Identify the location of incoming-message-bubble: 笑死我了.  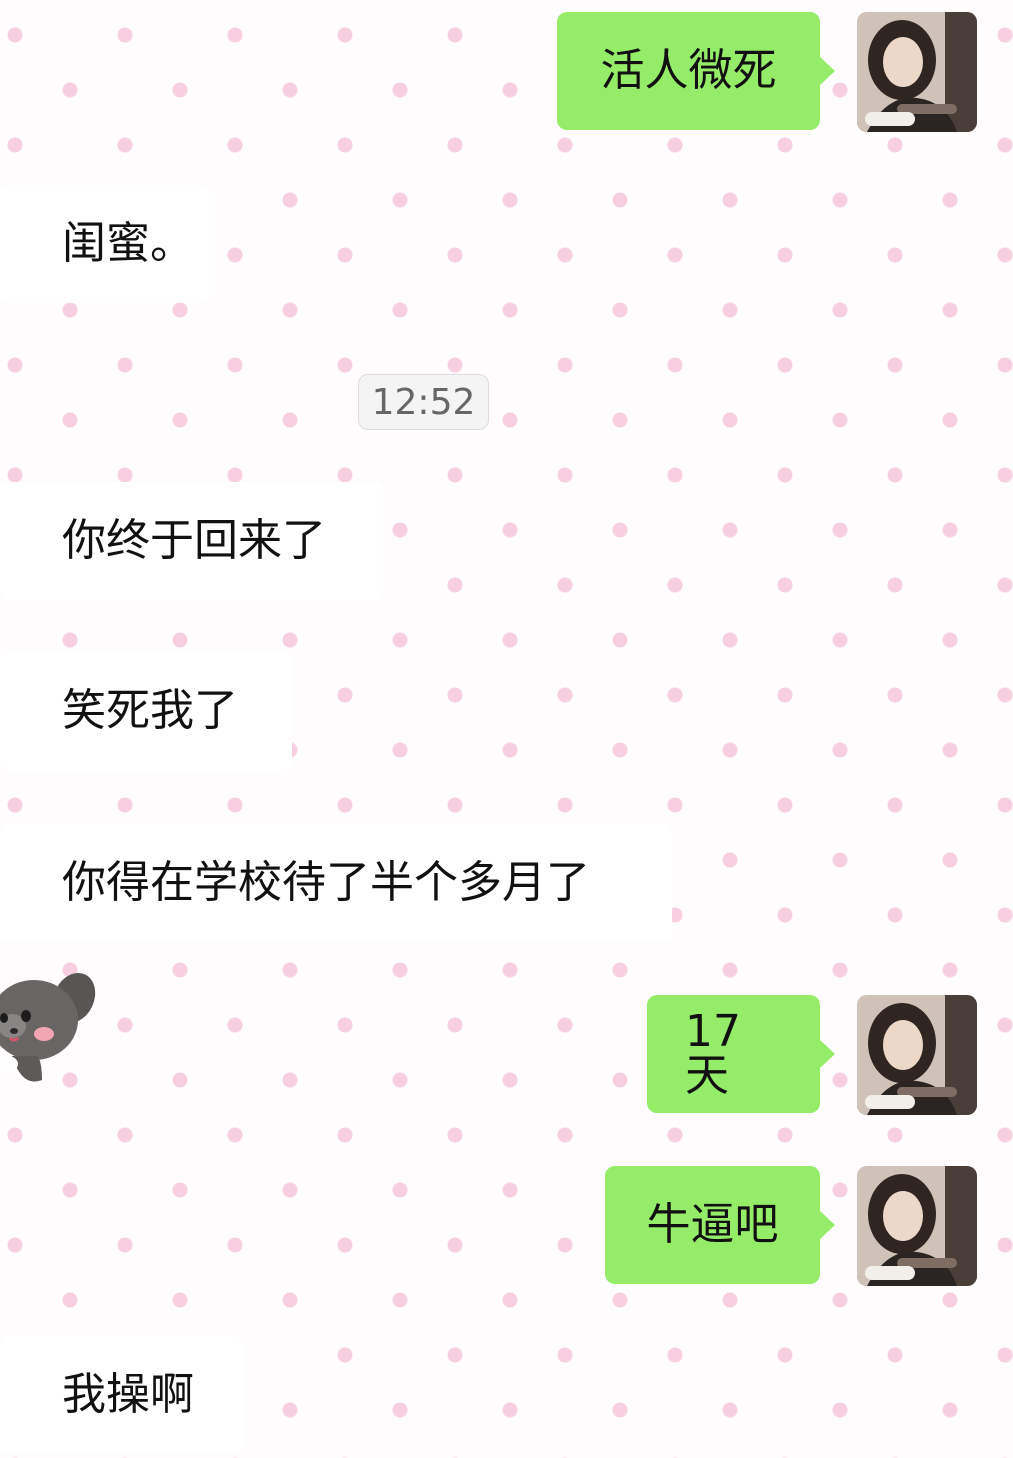
(146, 711).